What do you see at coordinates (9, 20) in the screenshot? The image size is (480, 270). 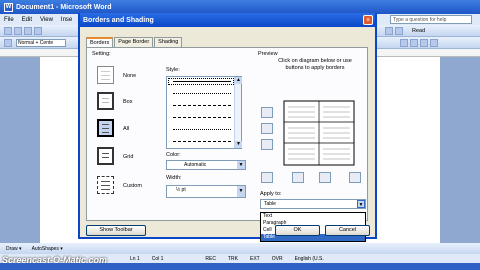 I see `menu-file: File` at bounding box center [9, 20].